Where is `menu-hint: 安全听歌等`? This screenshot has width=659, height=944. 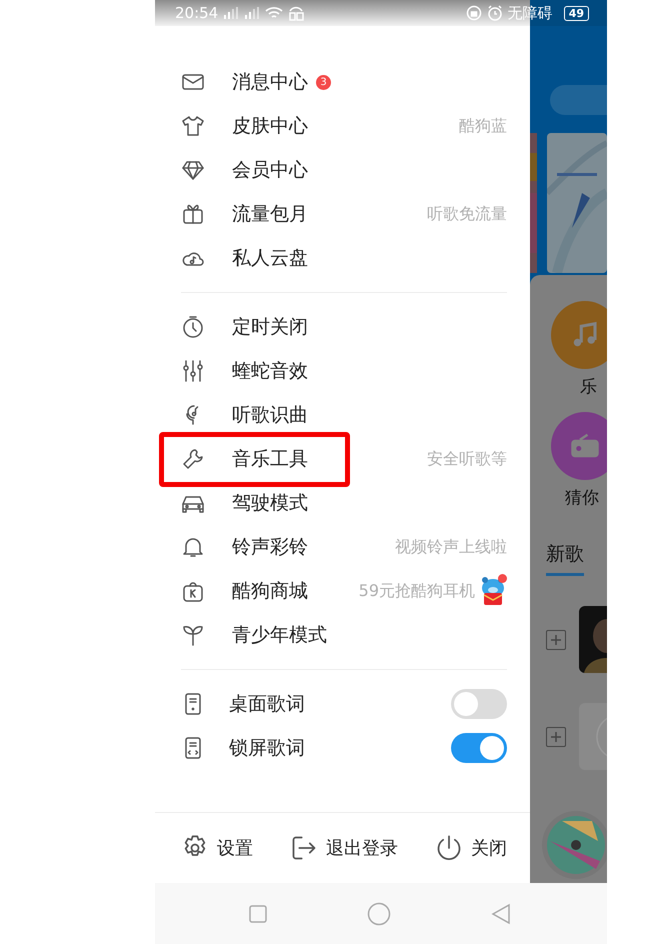 menu-hint: 安全听歌等 is located at coordinates (467, 459).